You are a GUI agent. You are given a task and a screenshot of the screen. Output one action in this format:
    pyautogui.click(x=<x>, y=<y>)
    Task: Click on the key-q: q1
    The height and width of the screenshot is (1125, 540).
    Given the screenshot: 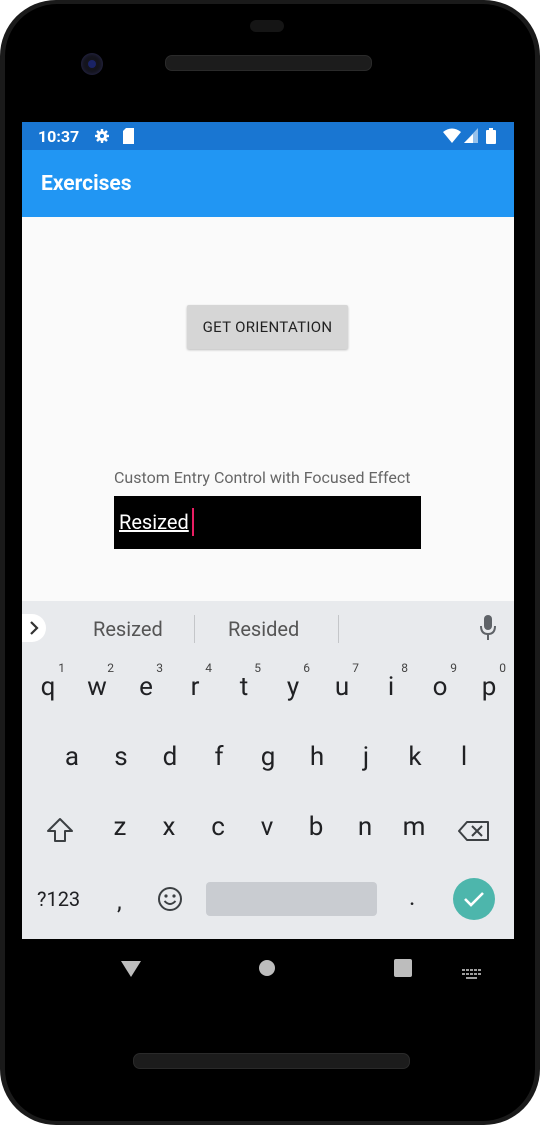 What is the action you would take?
    pyautogui.click(x=48, y=687)
    